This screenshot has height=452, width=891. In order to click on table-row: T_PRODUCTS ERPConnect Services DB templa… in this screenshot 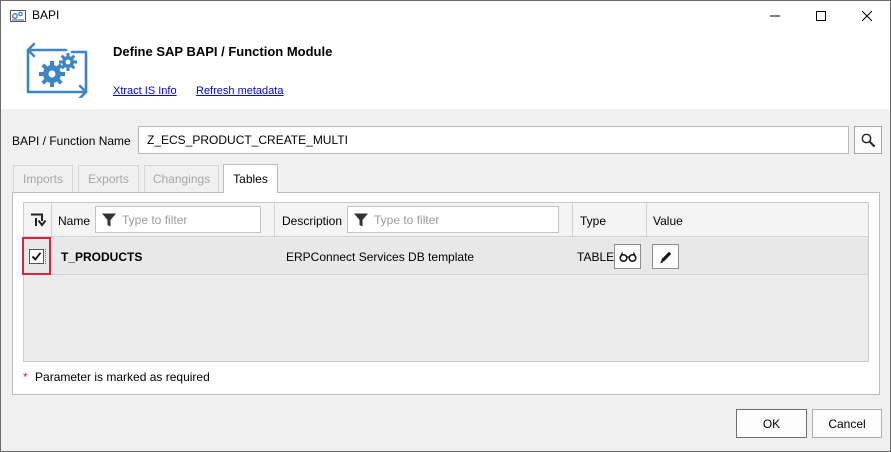, I will do `click(445, 256)`.